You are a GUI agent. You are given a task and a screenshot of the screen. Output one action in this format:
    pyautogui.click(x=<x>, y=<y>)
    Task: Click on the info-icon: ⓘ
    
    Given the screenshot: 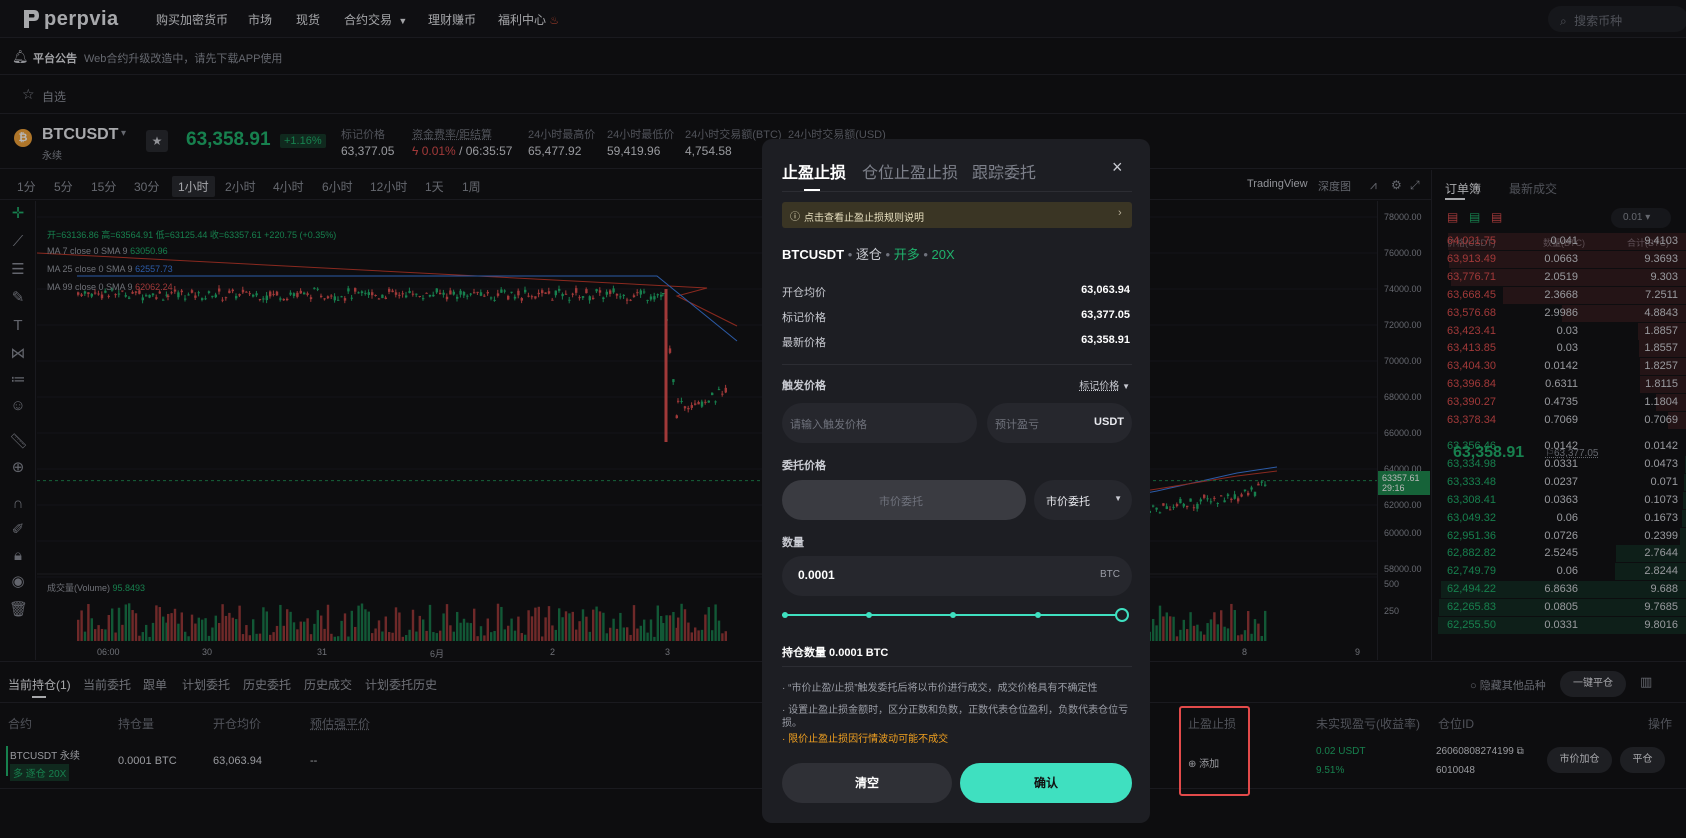 What is the action you would take?
    pyautogui.click(x=795, y=215)
    